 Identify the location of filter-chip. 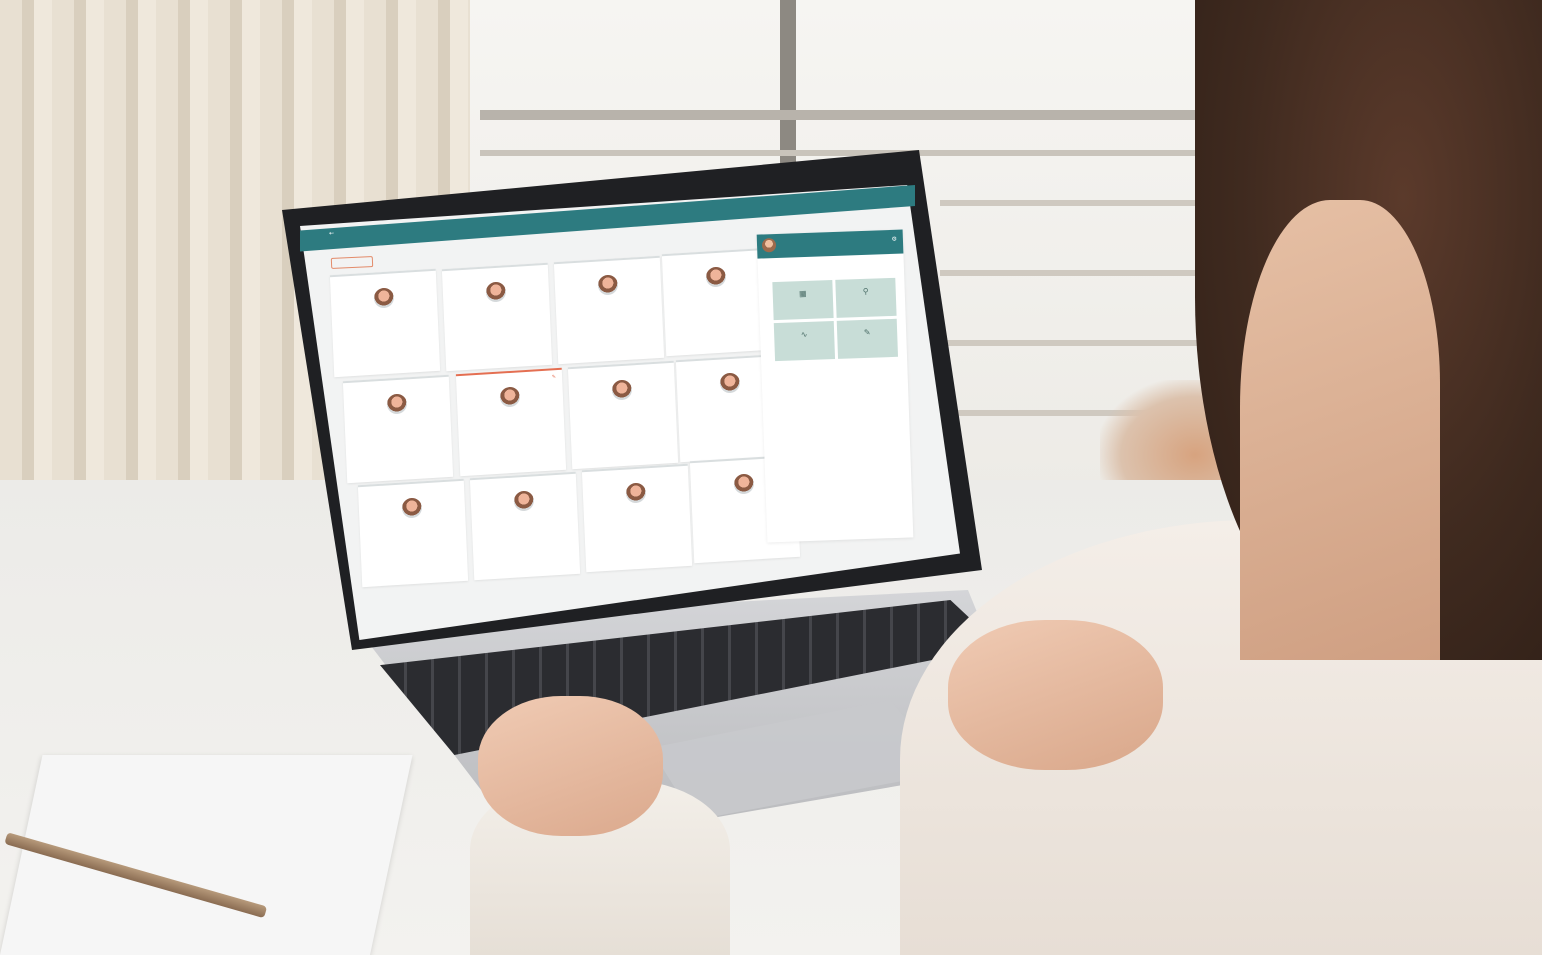
(352, 262).